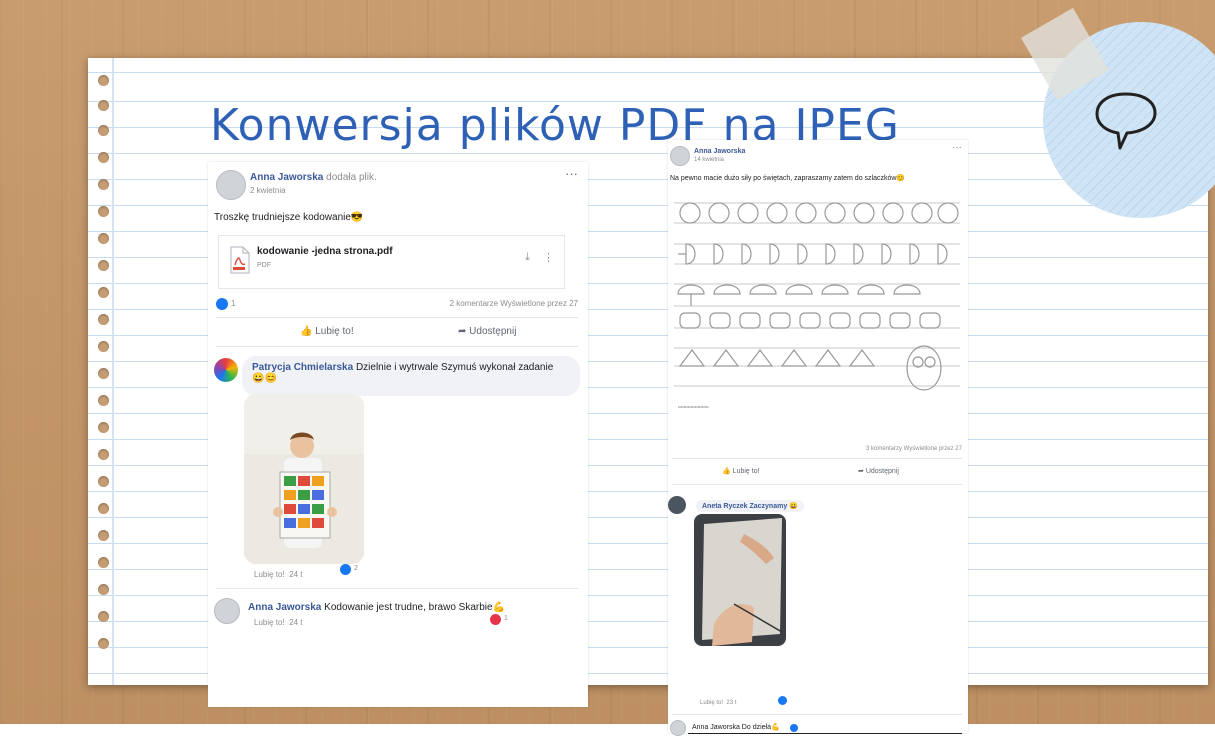  Describe the element at coordinates (391, 262) in the screenshot. I see `file-attachment: kodowanie -jedna strona.pdf PDF ⤓ ⋮` at that location.